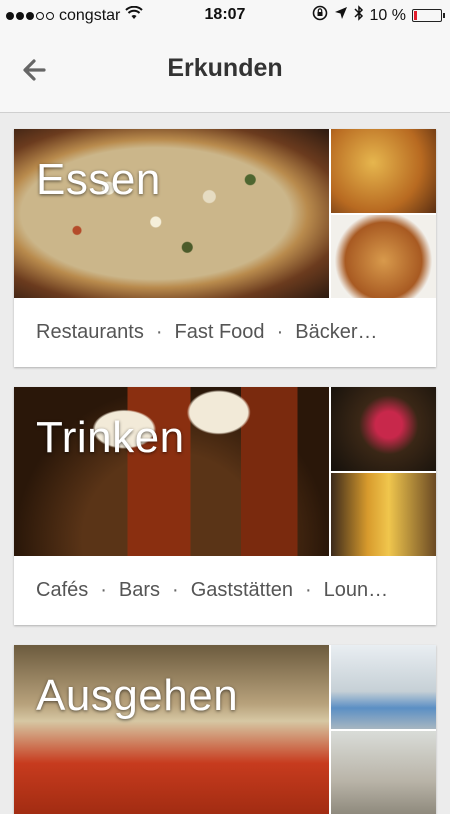  Describe the element at coordinates (383, 515) in the screenshot. I see `beer-glasses-image` at that location.